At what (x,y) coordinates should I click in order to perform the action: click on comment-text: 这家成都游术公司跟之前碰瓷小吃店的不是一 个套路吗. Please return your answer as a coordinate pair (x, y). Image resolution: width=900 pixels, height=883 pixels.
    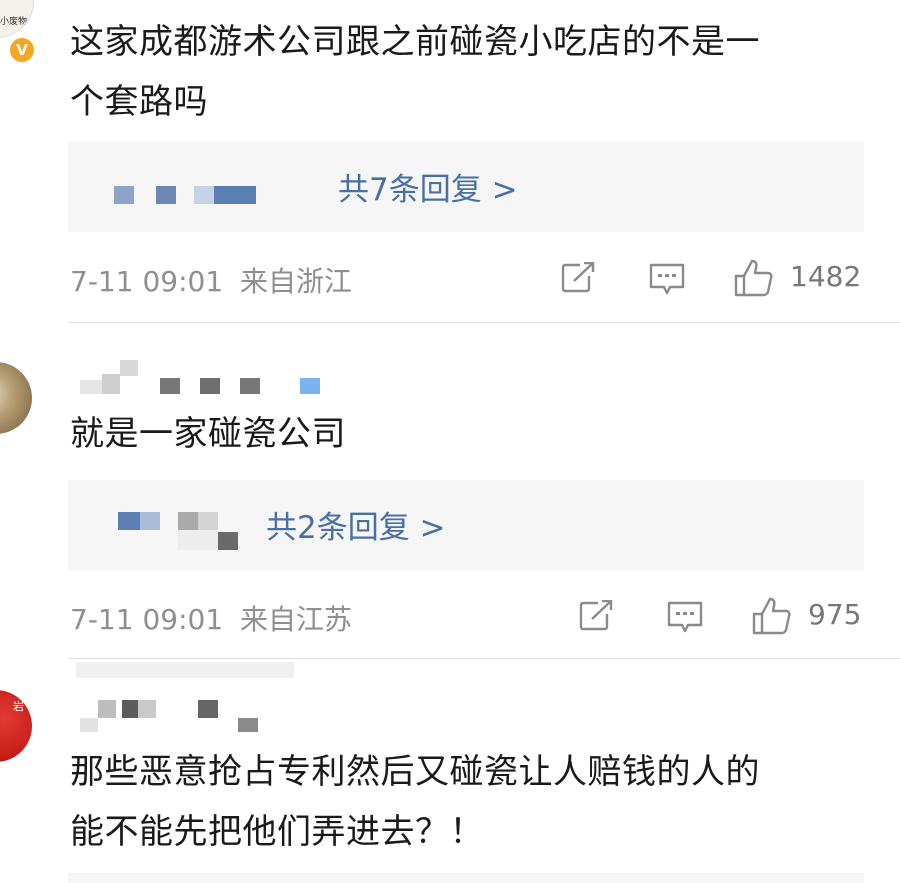
    Looking at the image, I should click on (470, 72).